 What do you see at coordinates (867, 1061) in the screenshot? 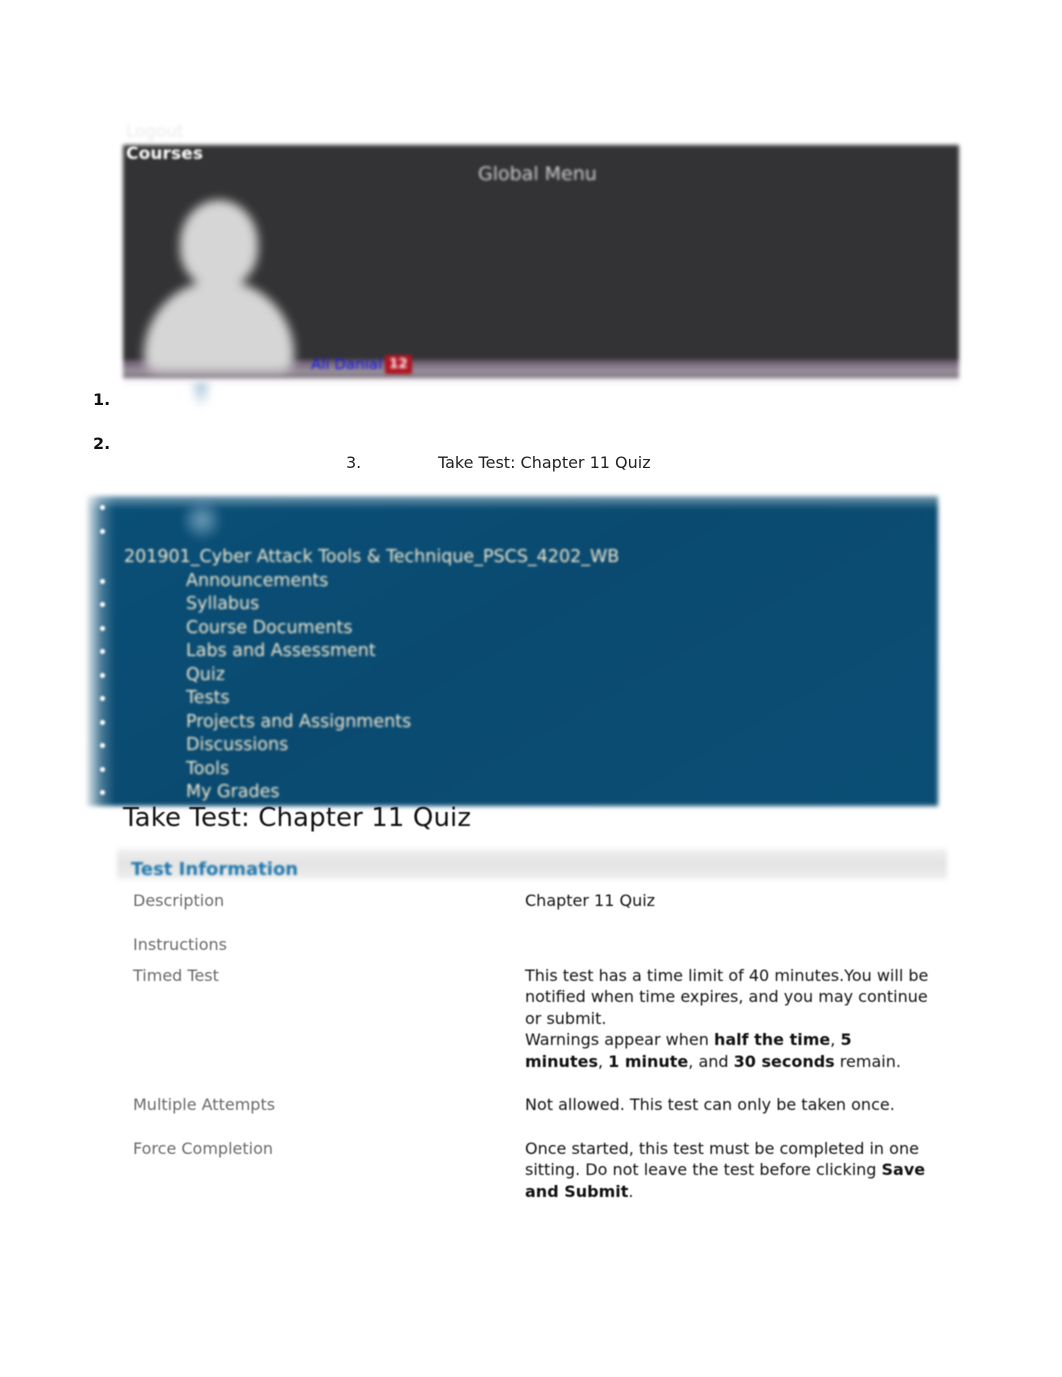
I see `timed-test-tail: remain.` at bounding box center [867, 1061].